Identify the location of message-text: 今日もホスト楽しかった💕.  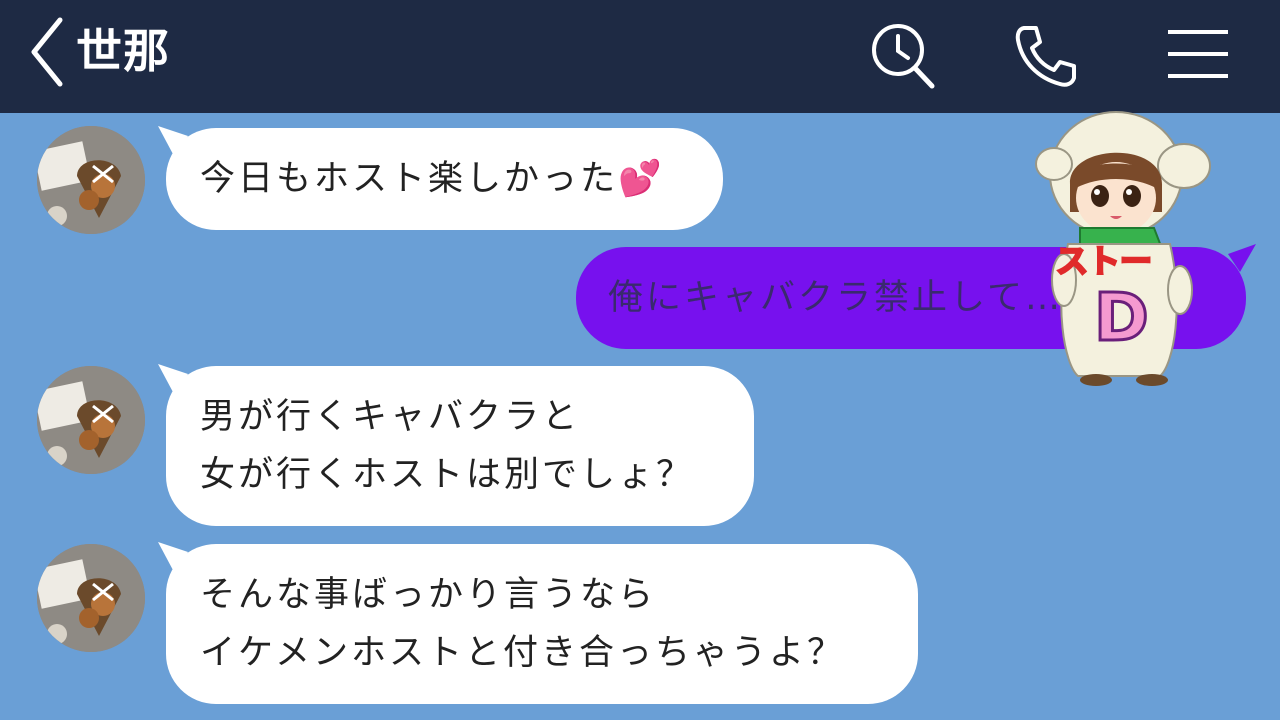
(432, 179).